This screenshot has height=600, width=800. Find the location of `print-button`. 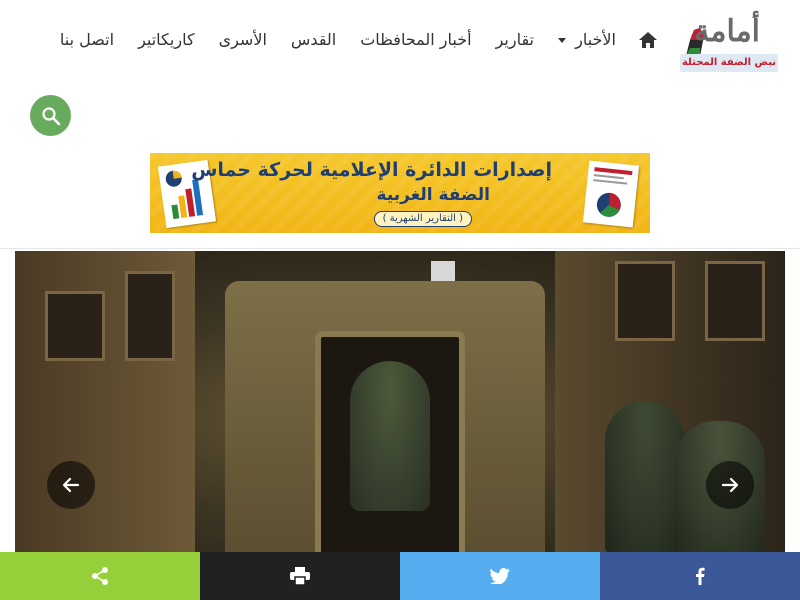

print-button is located at coordinates (300, 576).